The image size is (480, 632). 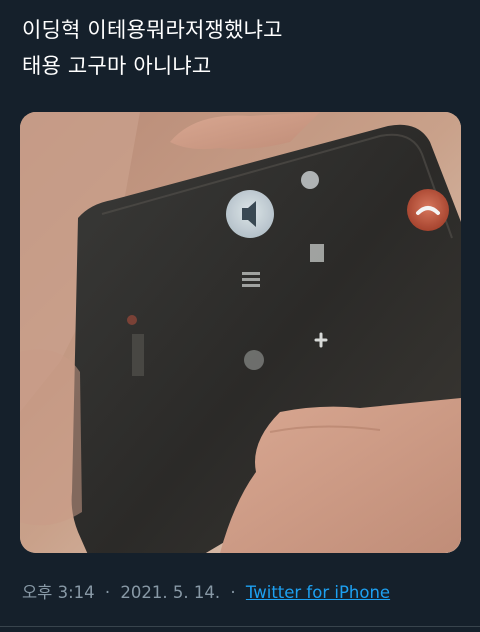 I want to click on tweet-text: 이딩혁 이테용뭐라저쟁했냐고 태용 고구마 아니냐고, so click(x=242, y=48).